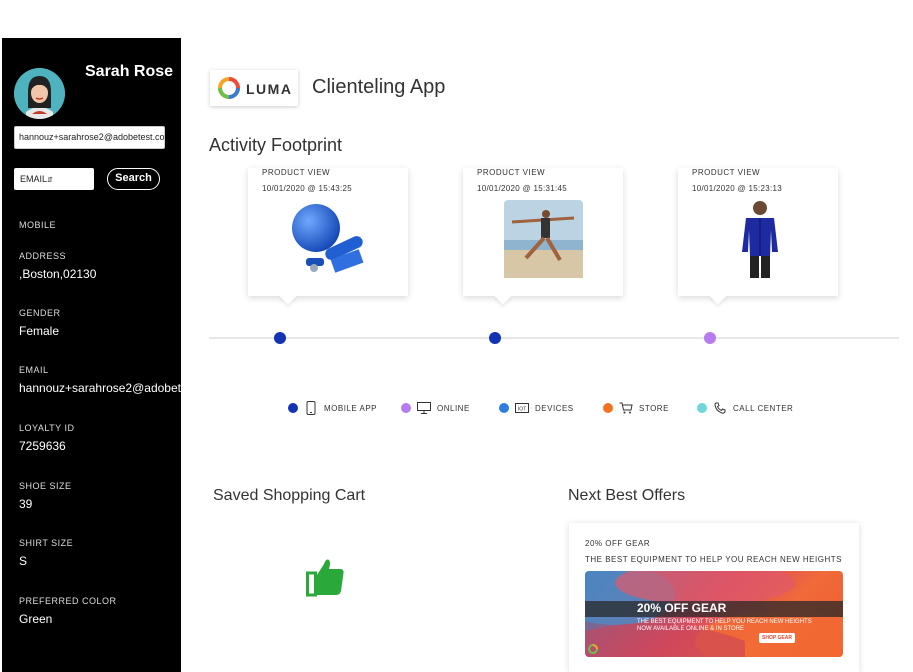 Image resolution: width=913 pixels, height=672 pixels. What do you see at coordinates (737, 188) in the screenshot?
I see `activity-time: 10/01/2020 @ 15:23:13` at bounding box center [737, 188].